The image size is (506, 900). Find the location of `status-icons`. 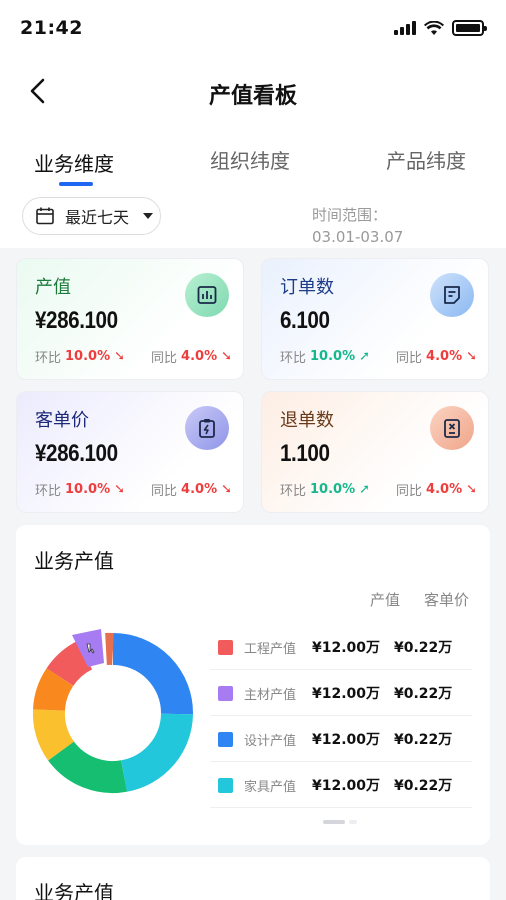

status-icons is located at coordinates (440, 28).